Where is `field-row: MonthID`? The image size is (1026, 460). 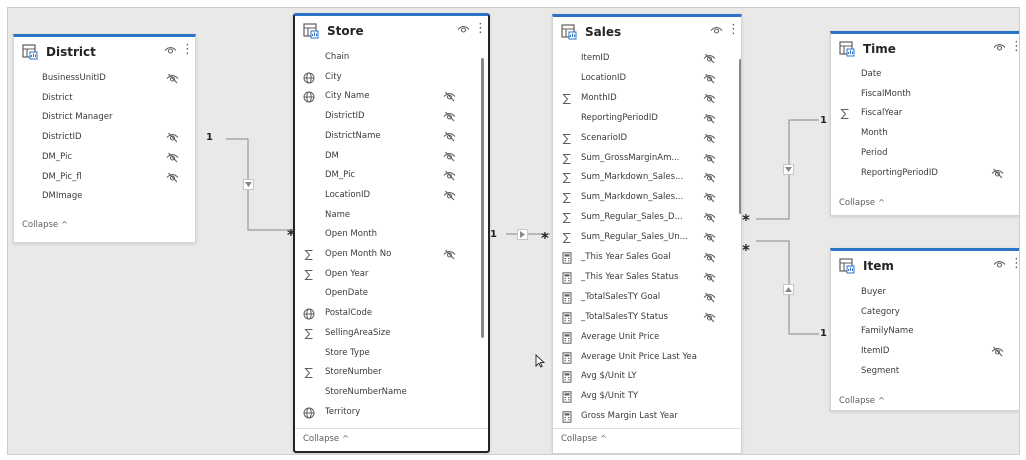 field-row: MonthID is located at coordinates (647, 99).